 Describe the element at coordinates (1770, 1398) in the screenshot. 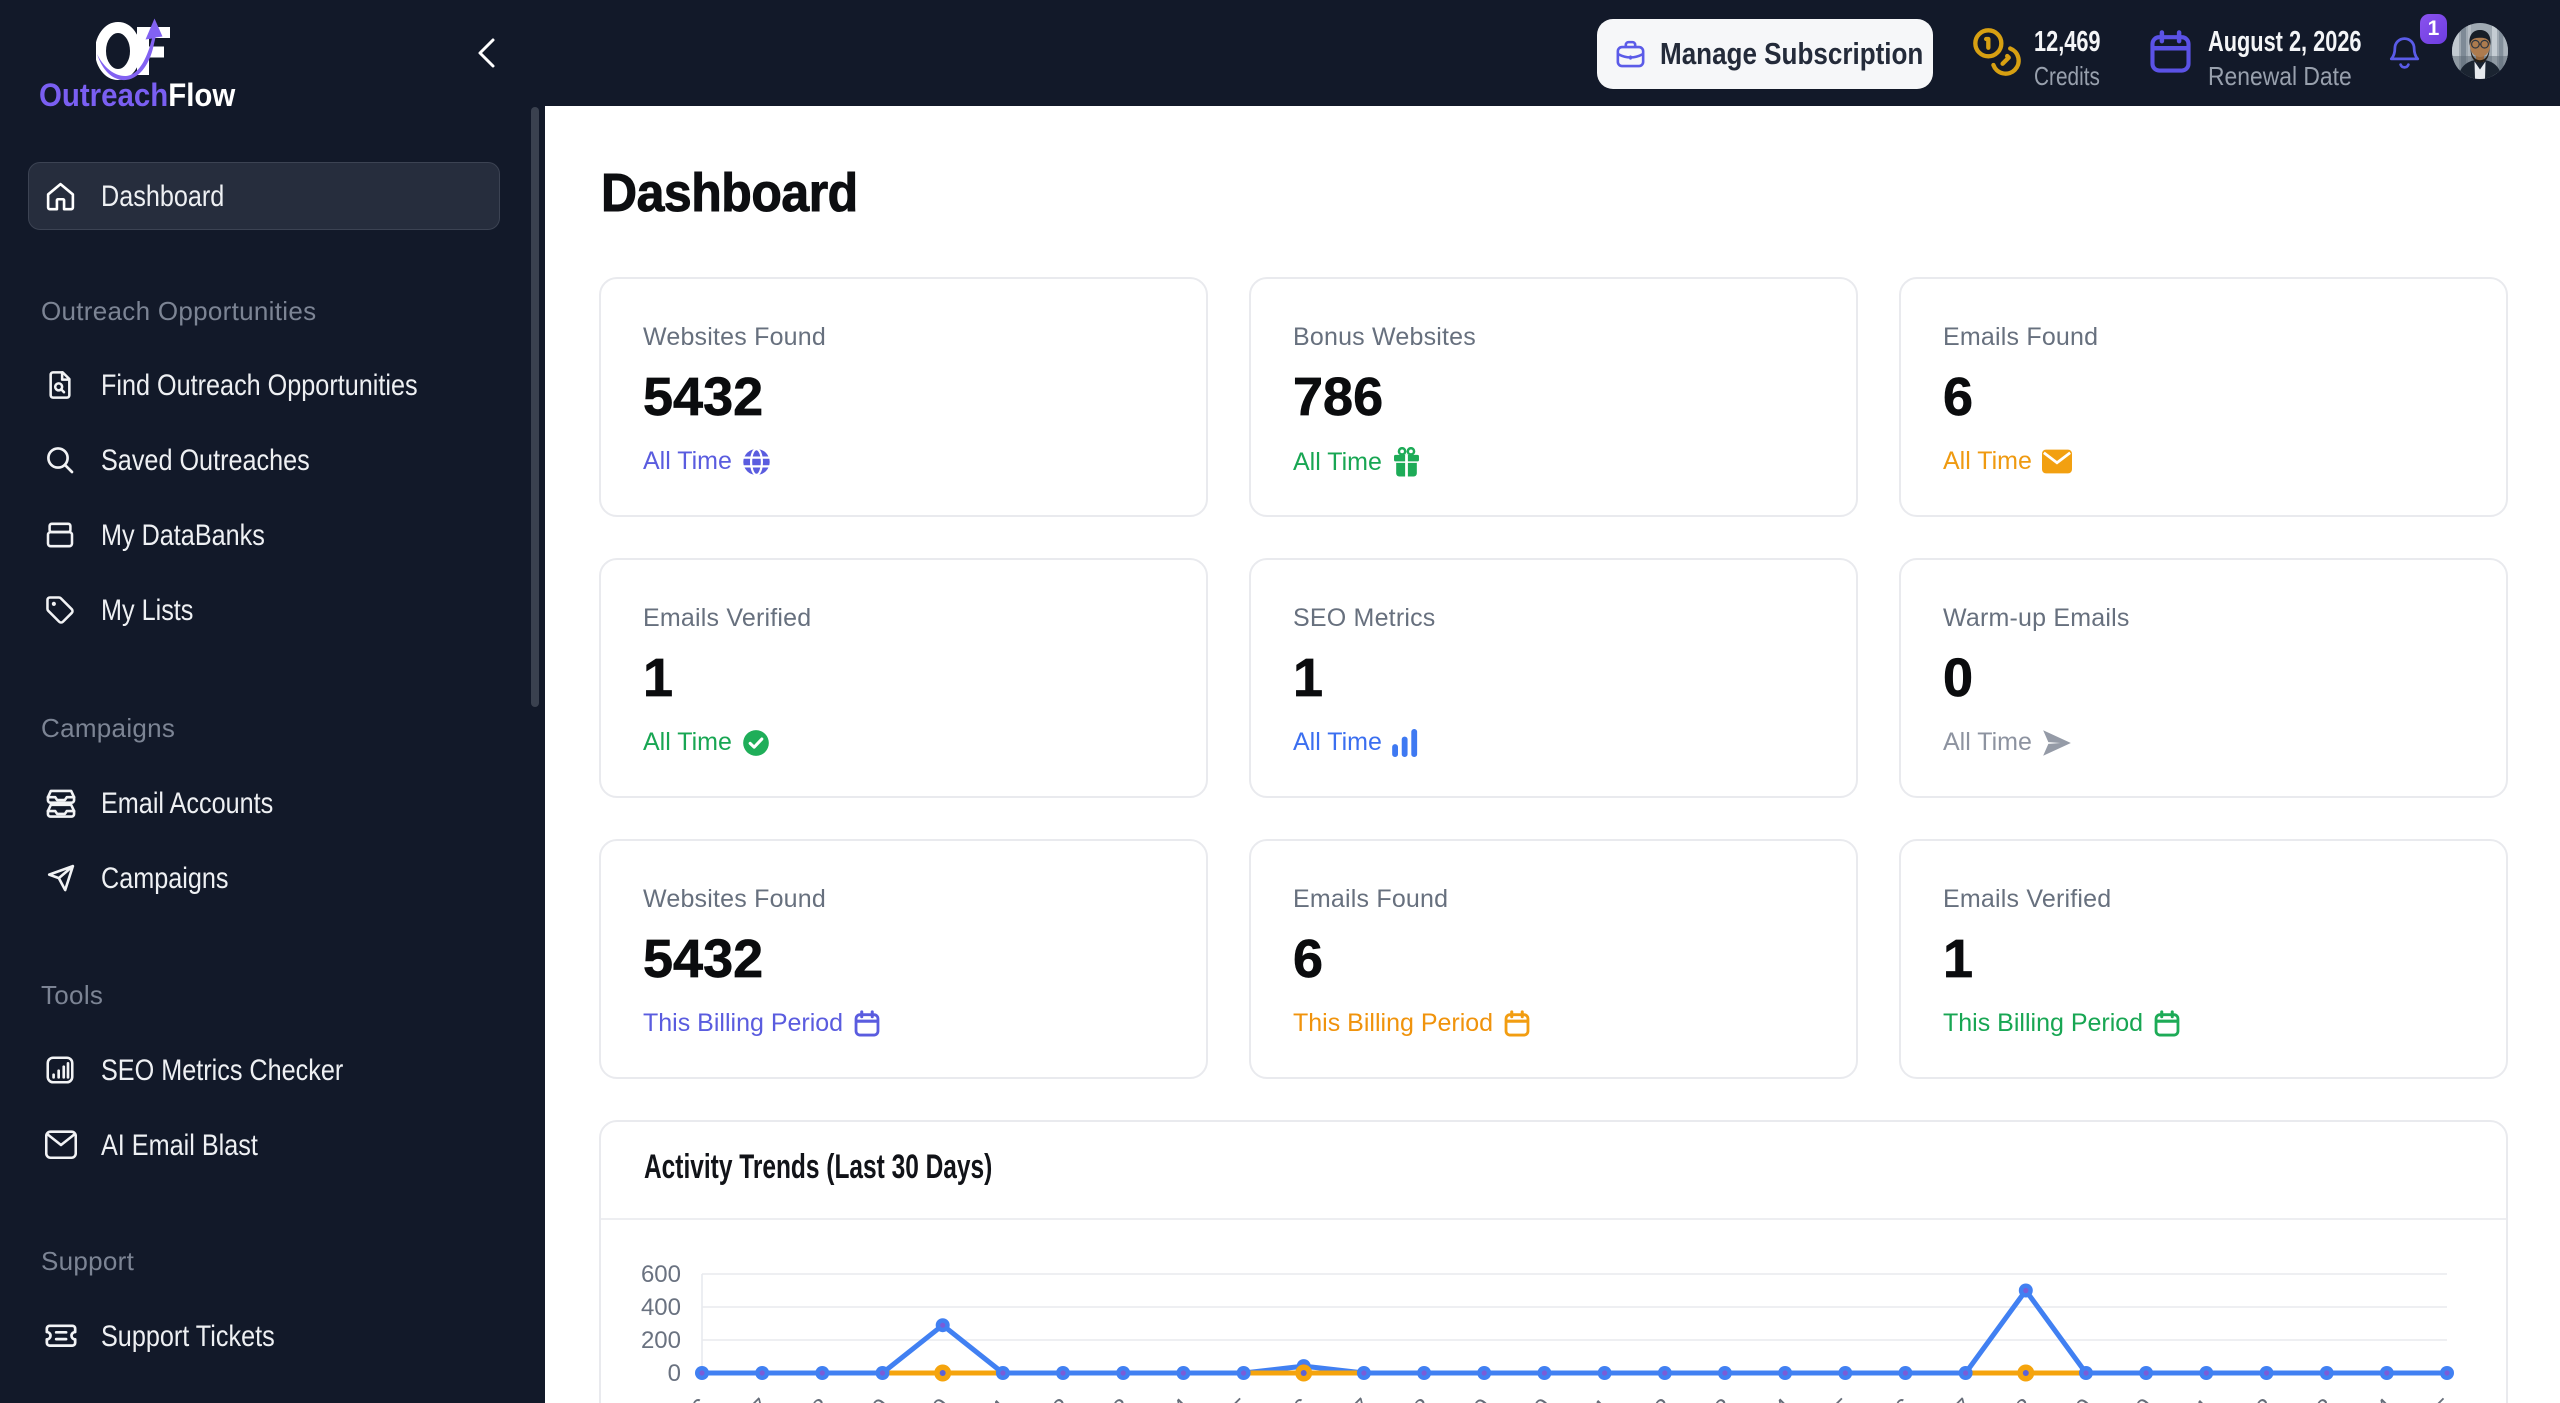

I see `svg-text: Jul 4` at that location.